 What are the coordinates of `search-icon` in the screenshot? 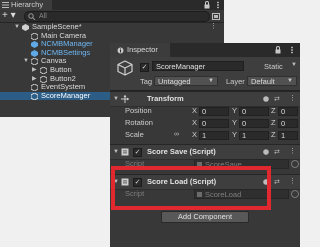 It's located at (32, 16).